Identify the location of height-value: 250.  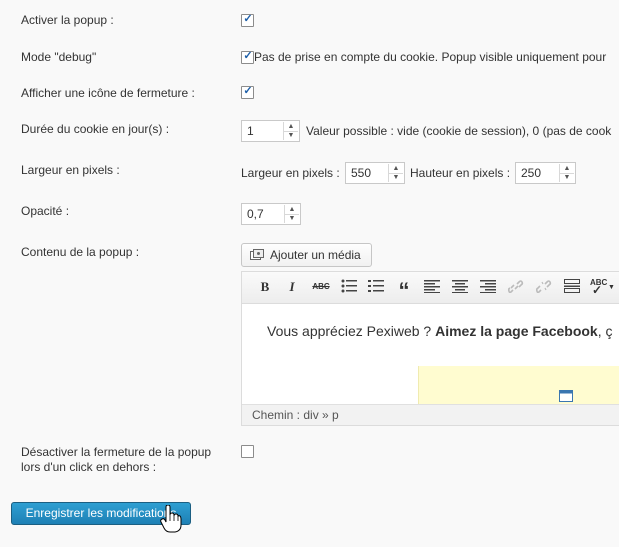
(531, 173).